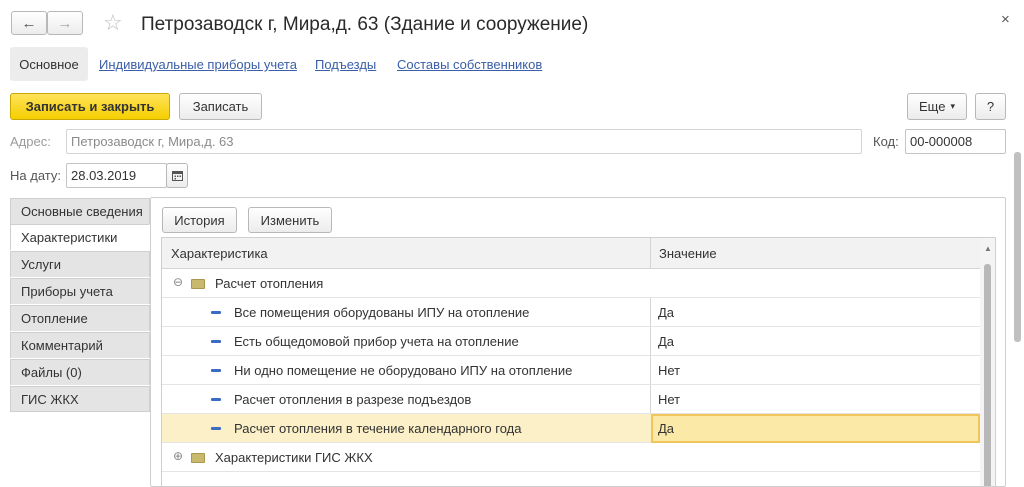 The image size is (1024, 487). I want to click on forward-button: →, so click(65, 23).